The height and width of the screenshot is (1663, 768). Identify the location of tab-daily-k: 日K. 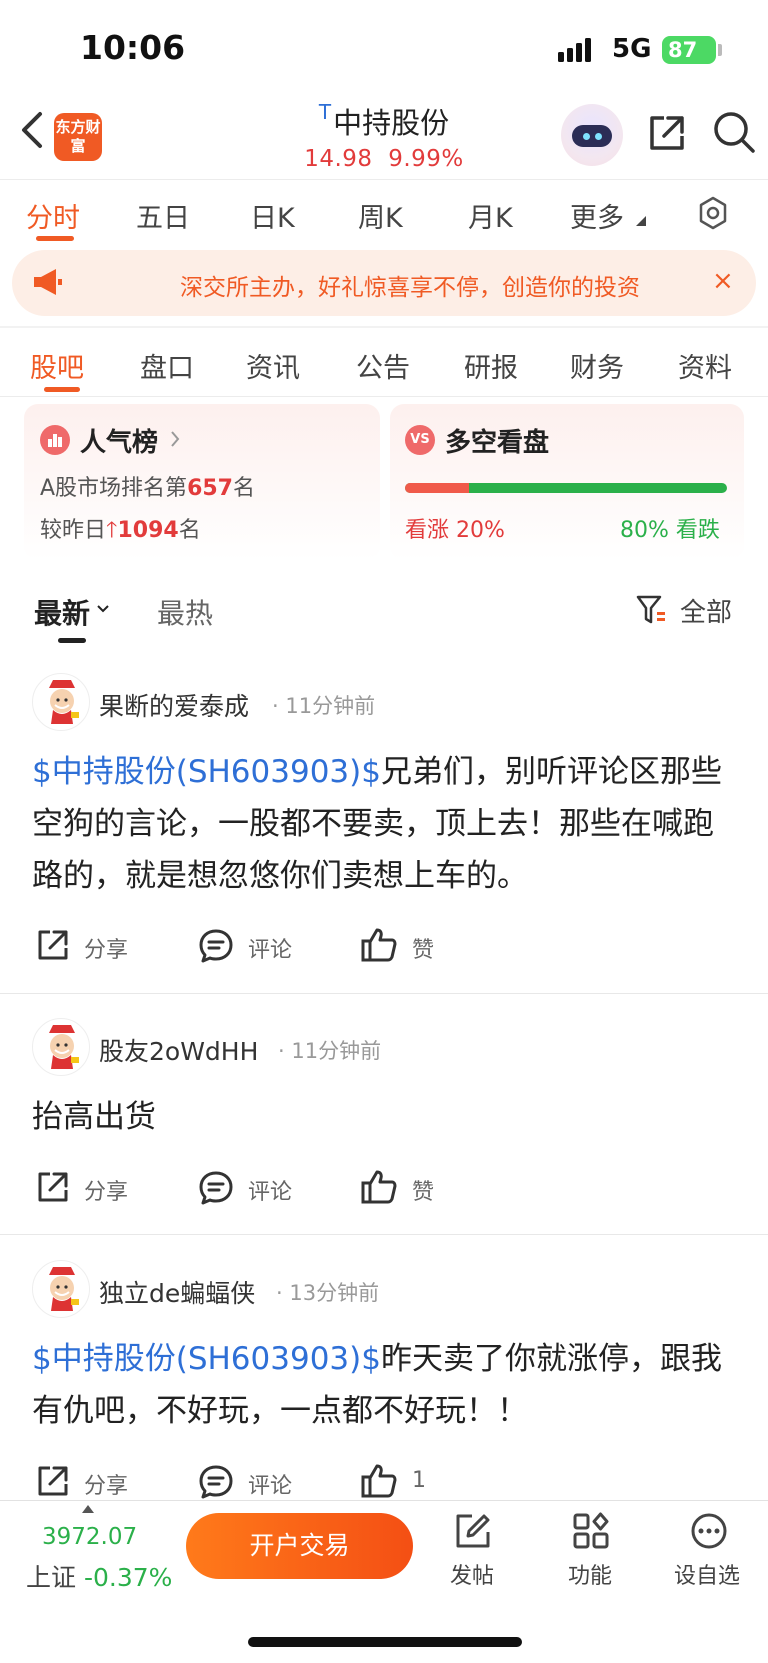
(272, 215).